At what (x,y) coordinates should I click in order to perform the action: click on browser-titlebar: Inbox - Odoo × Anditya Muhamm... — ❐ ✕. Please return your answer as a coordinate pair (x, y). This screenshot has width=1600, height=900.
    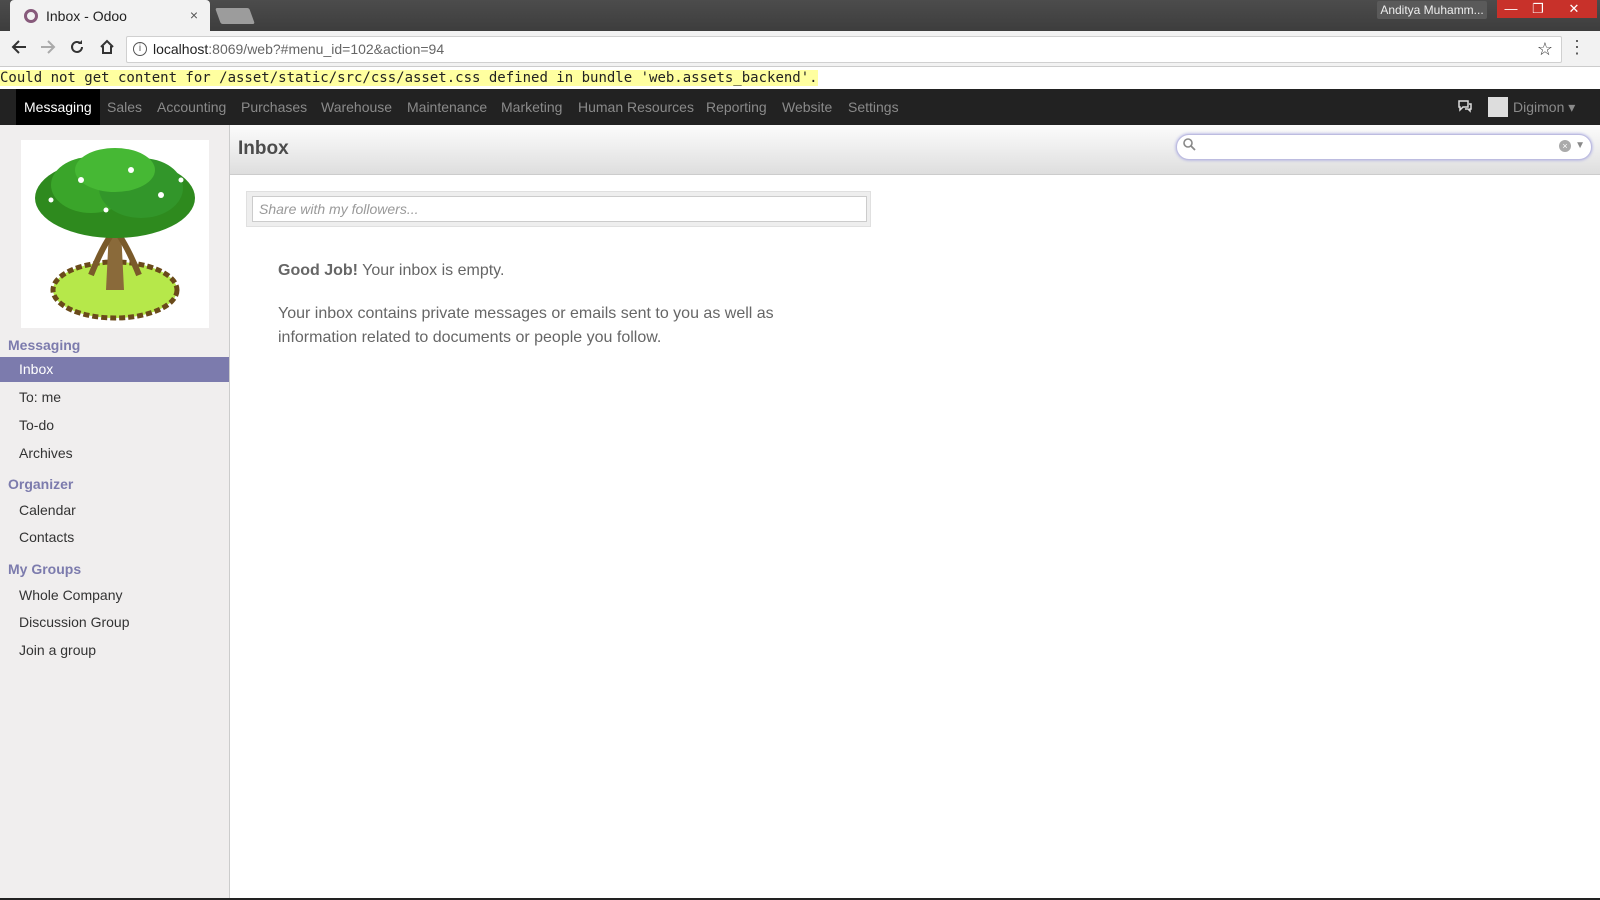
    Looking at the image, I should click on (800, 15).